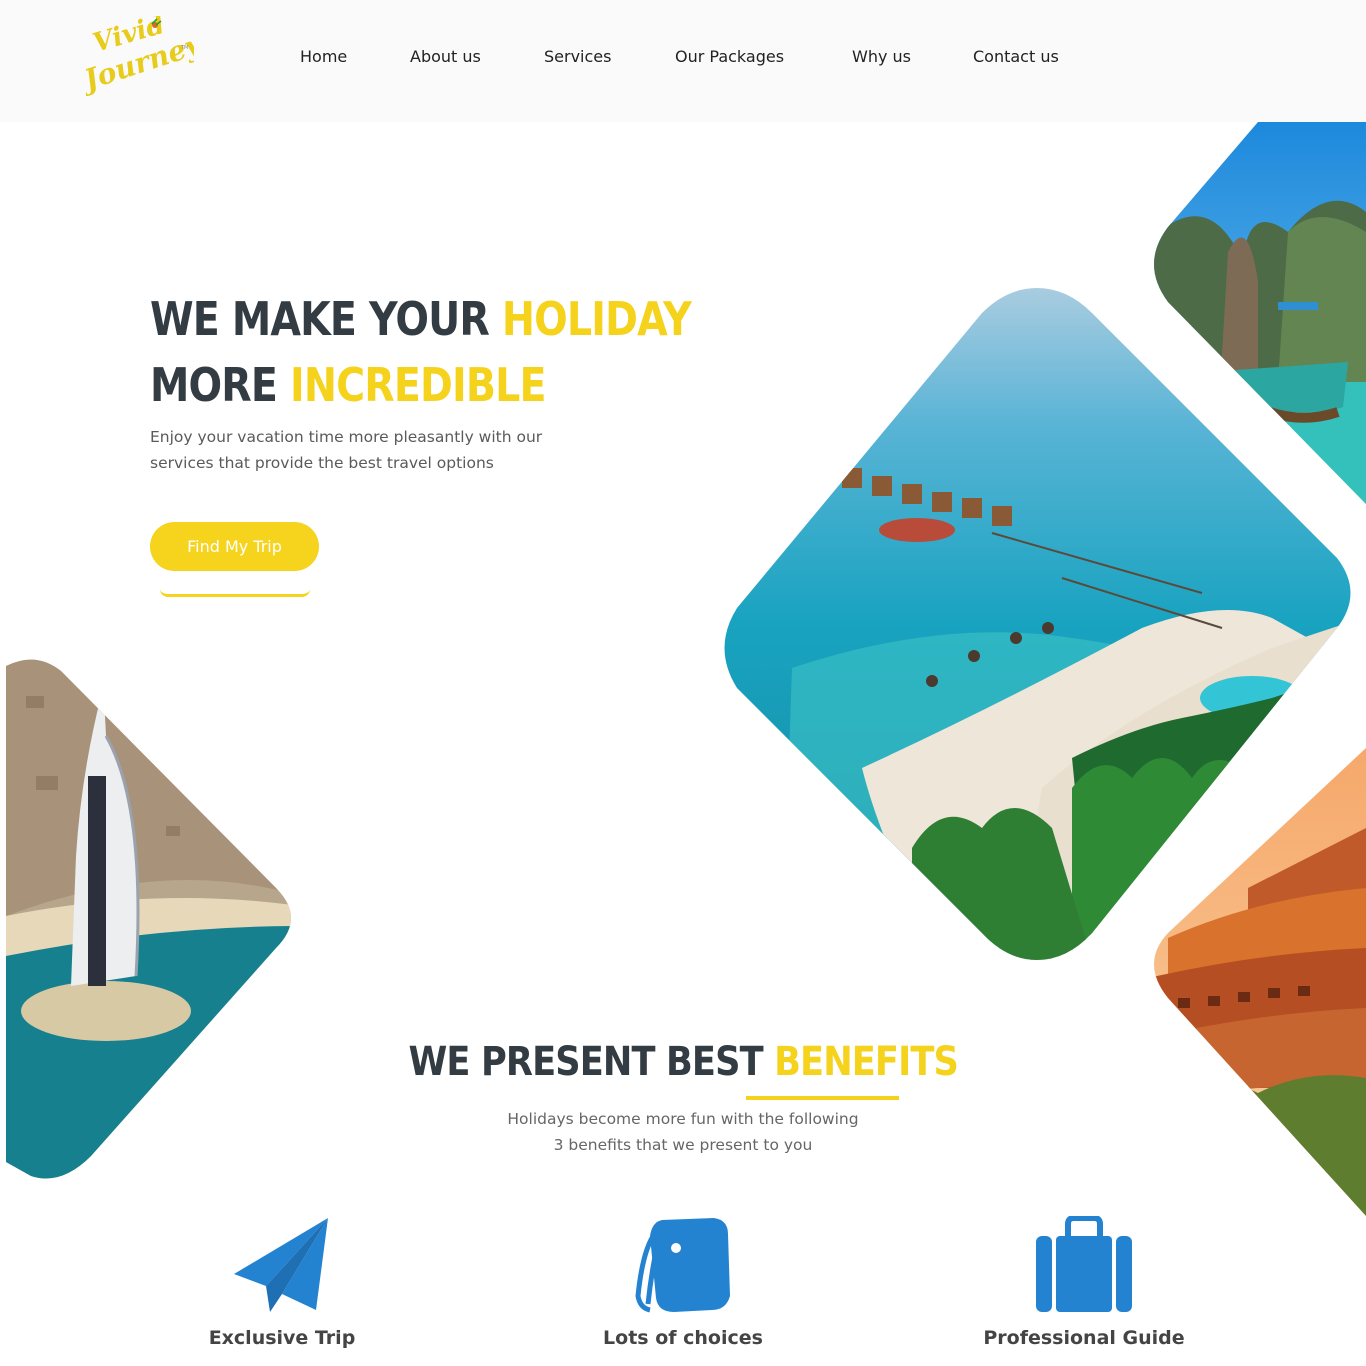 The image size is (1366, 1366). Describe the element at coordinates (184, 48) in the screenshot. I see `svg-text: TM` at that location.